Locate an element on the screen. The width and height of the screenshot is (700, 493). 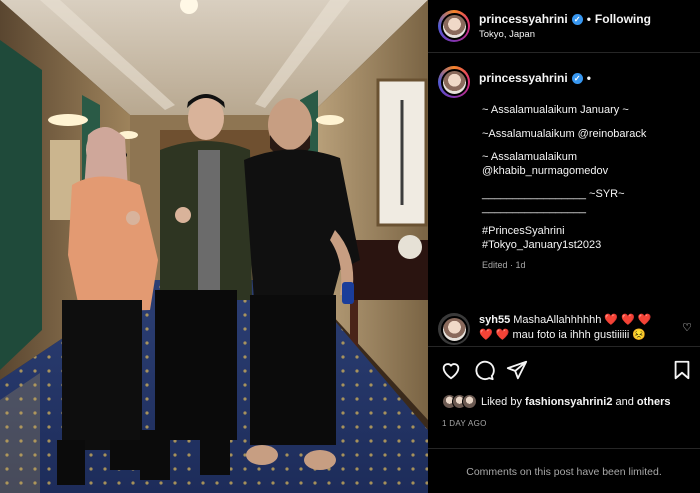
caption-line: ~ Assalamualaikum is located at coordinates (530, 157).